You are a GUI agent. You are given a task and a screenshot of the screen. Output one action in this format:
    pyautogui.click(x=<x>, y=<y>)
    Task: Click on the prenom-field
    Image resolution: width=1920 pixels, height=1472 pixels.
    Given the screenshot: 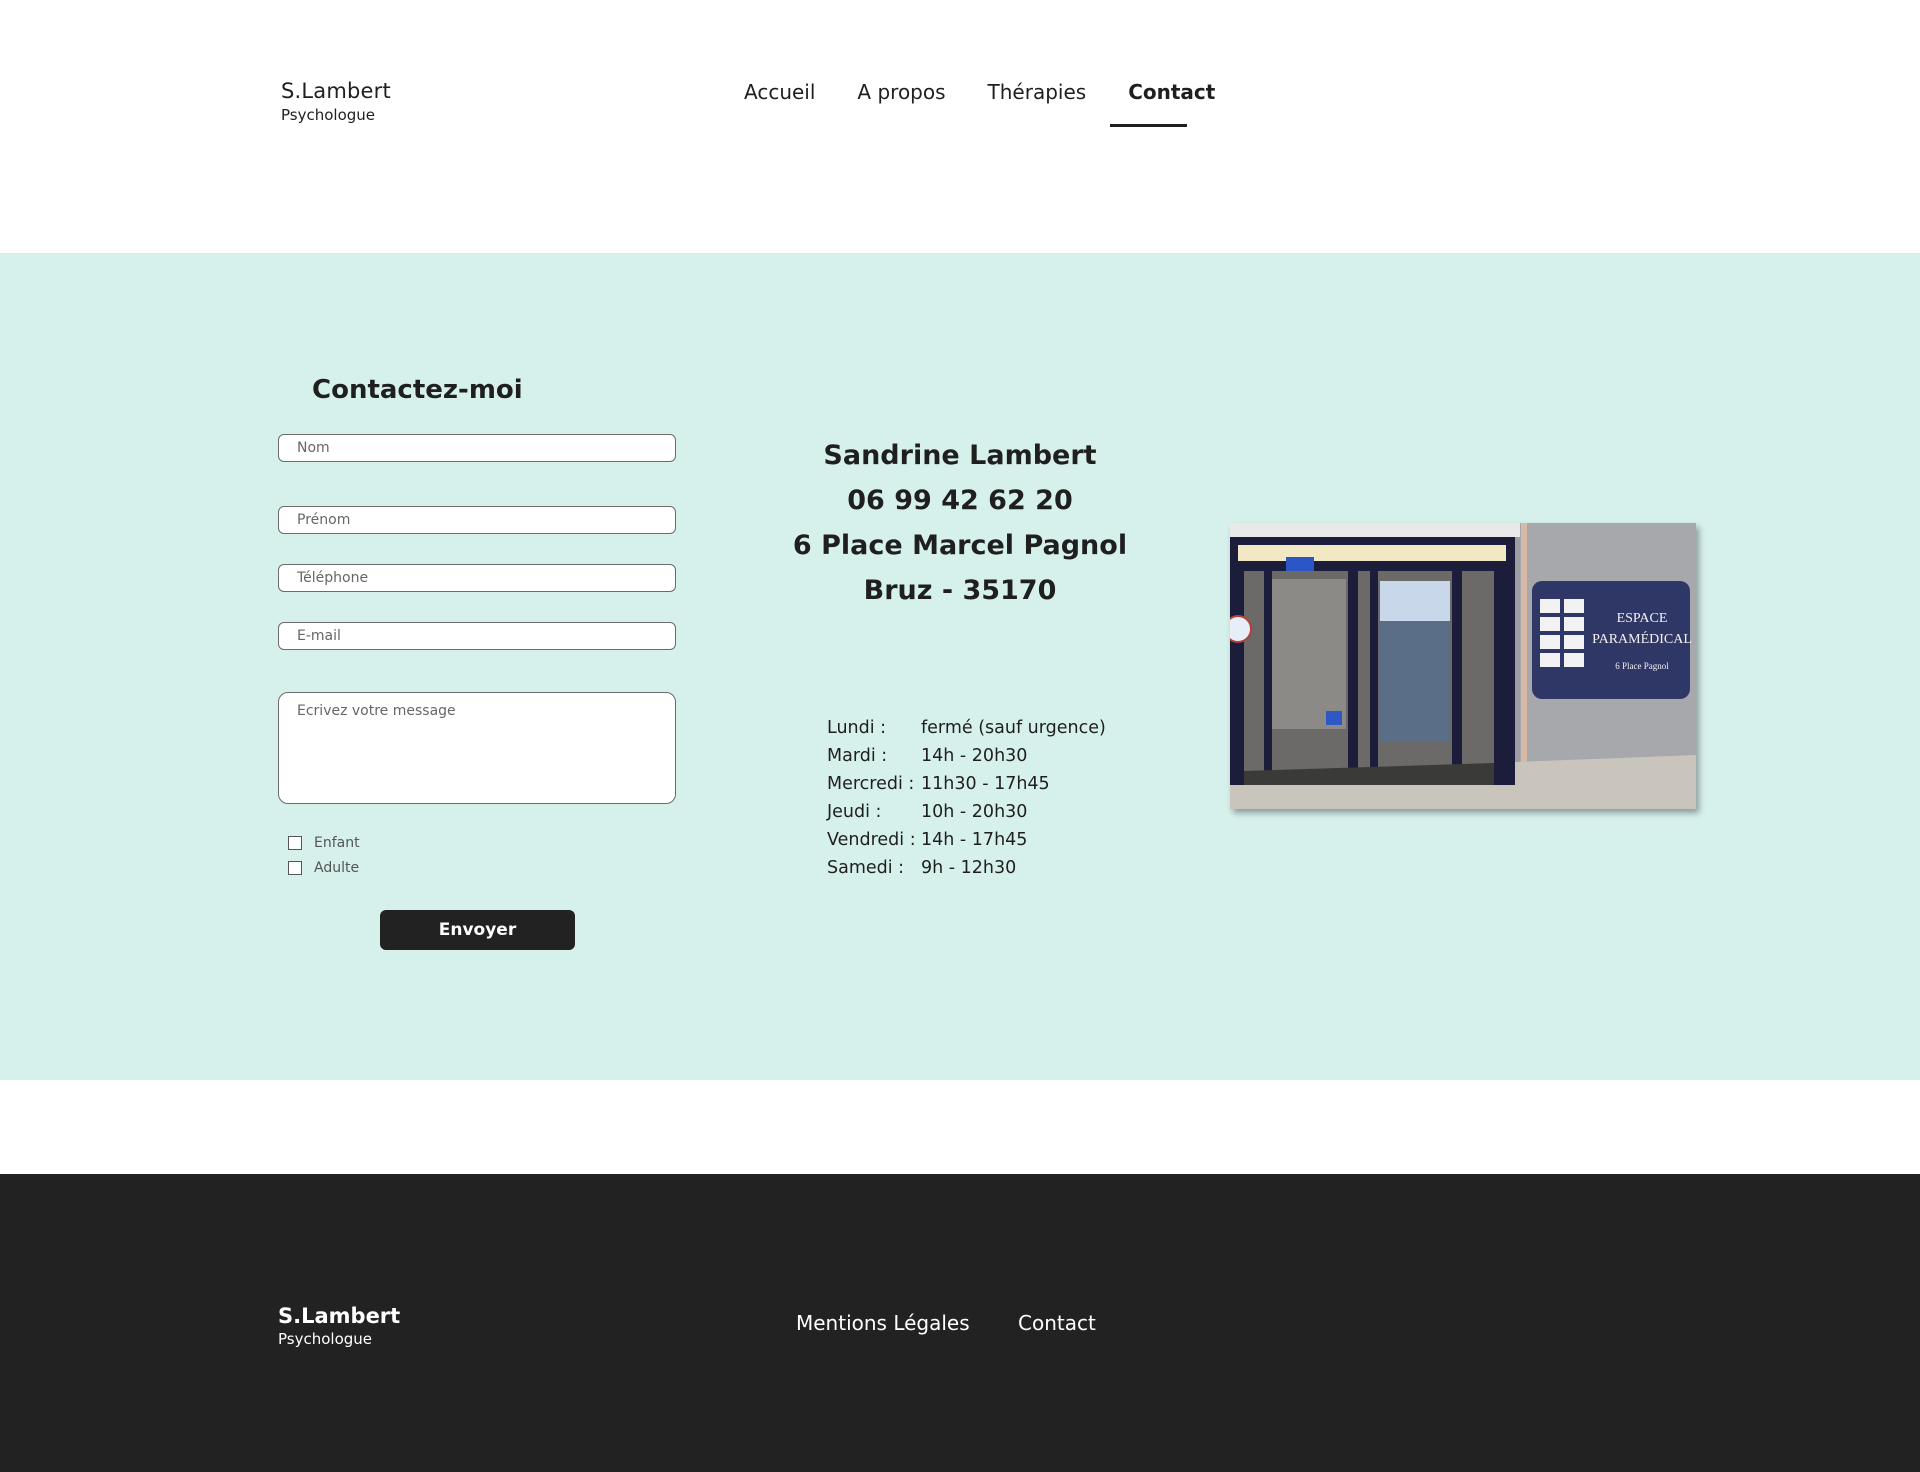 What is the action you would take?
    pyautogui.click(x=477, y=520)
    